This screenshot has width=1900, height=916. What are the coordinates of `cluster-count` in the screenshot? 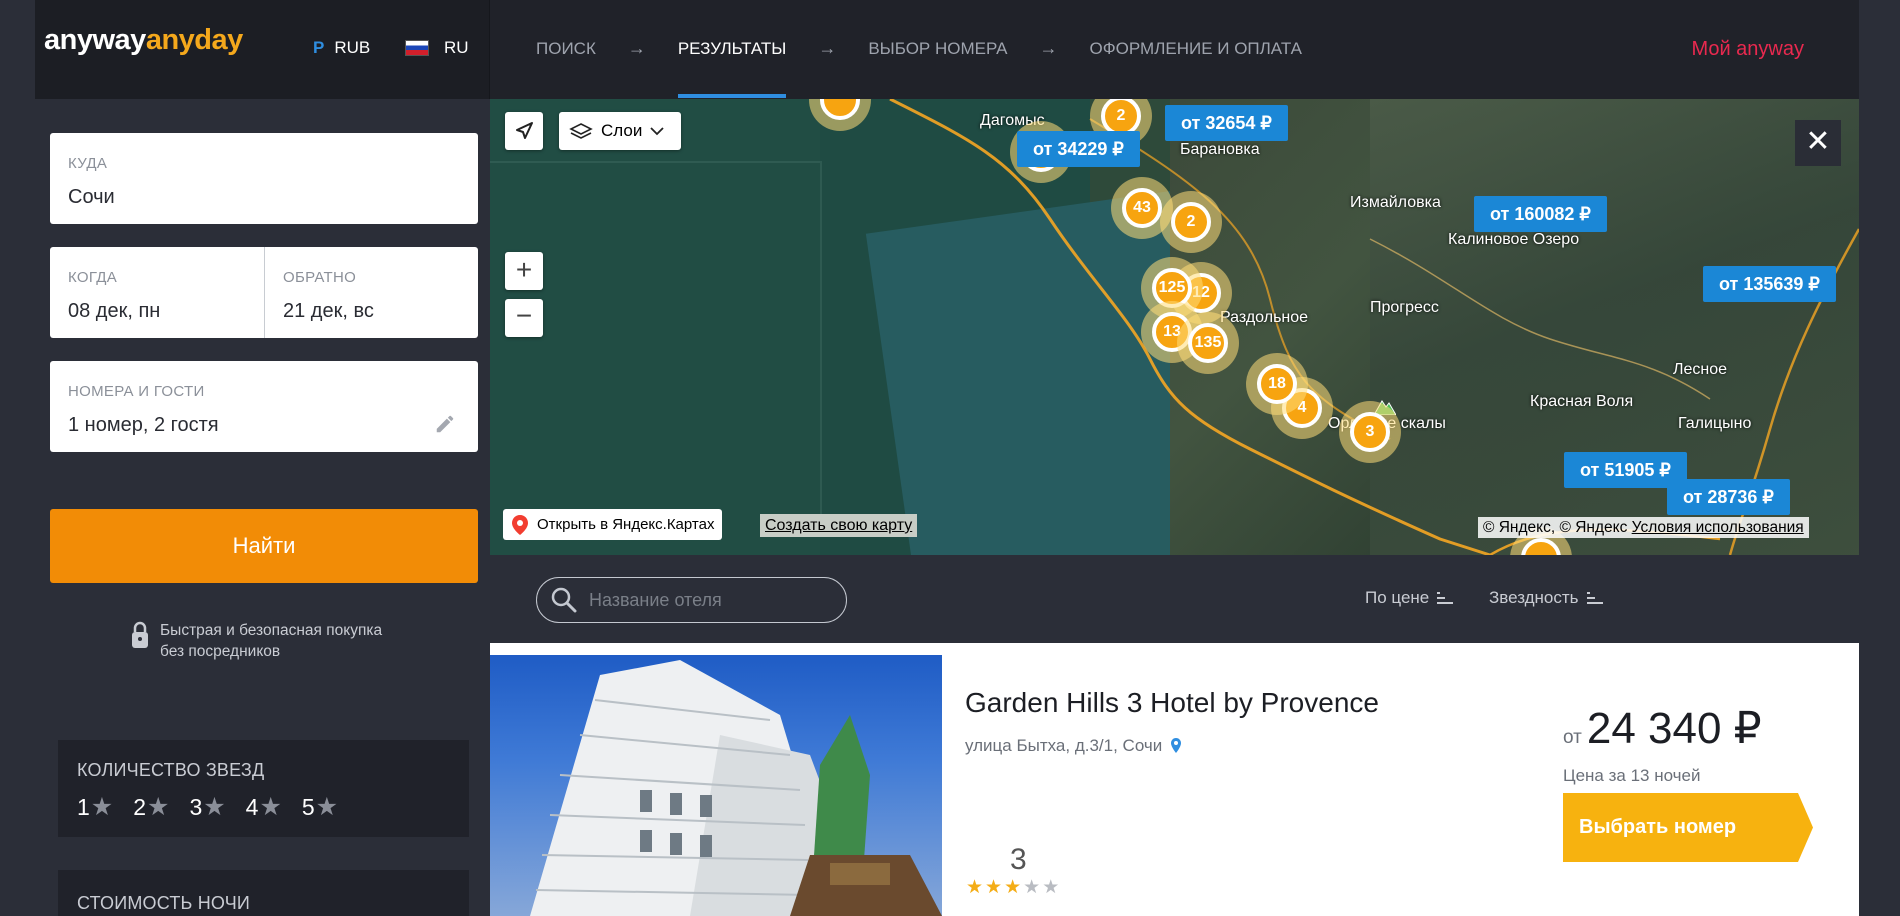 It's located at (840, 109).